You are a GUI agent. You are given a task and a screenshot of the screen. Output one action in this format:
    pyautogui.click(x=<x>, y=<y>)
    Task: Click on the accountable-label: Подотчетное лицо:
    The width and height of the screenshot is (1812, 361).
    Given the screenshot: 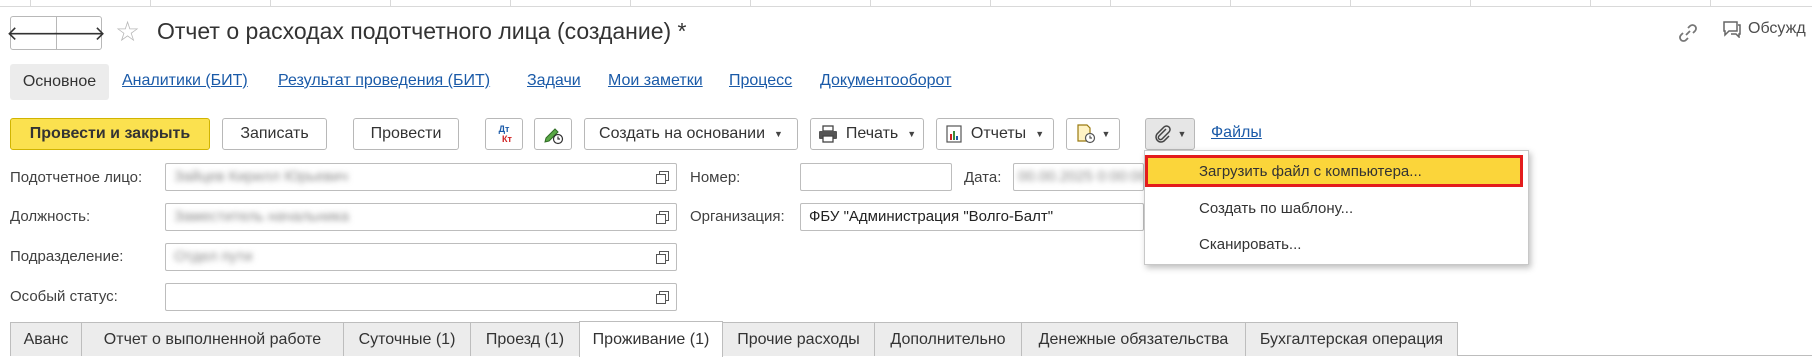 What is the action you would take?
    pyautogui.click(x=76, y=177)
    